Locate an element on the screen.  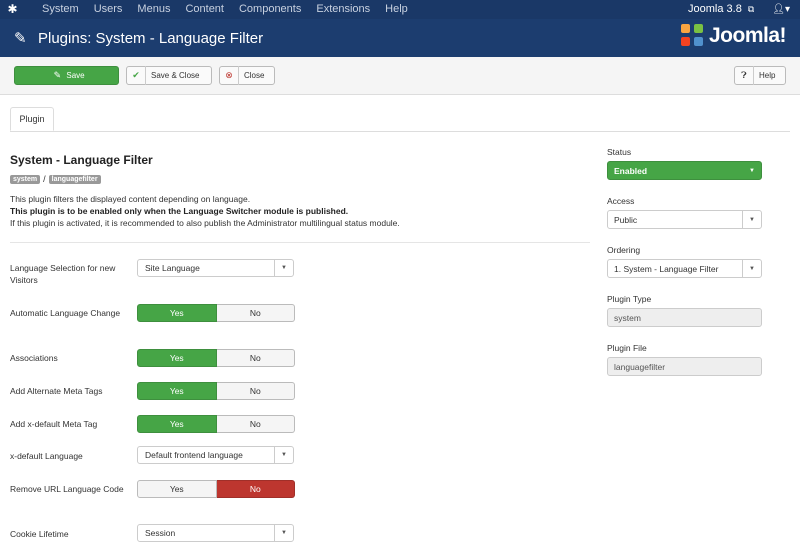
xdefault-tag-toggle: Yes No is located at coordinates (216, 424).